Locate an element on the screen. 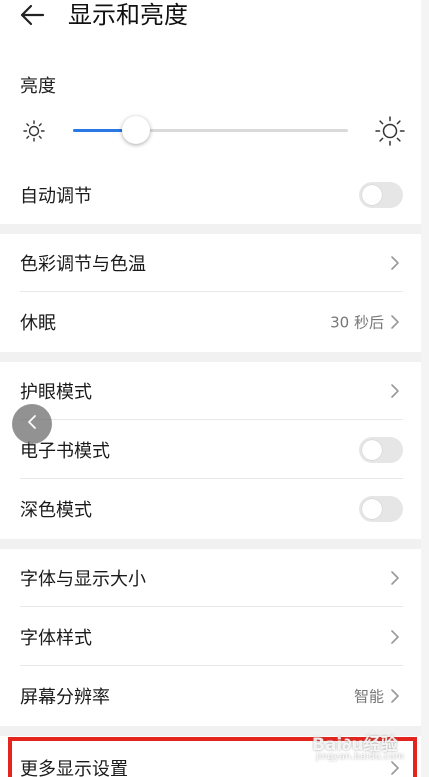 This screenshot has width=429, height=777. auto-adjust-label: 自动调节 is located at coordinates (56, 196).